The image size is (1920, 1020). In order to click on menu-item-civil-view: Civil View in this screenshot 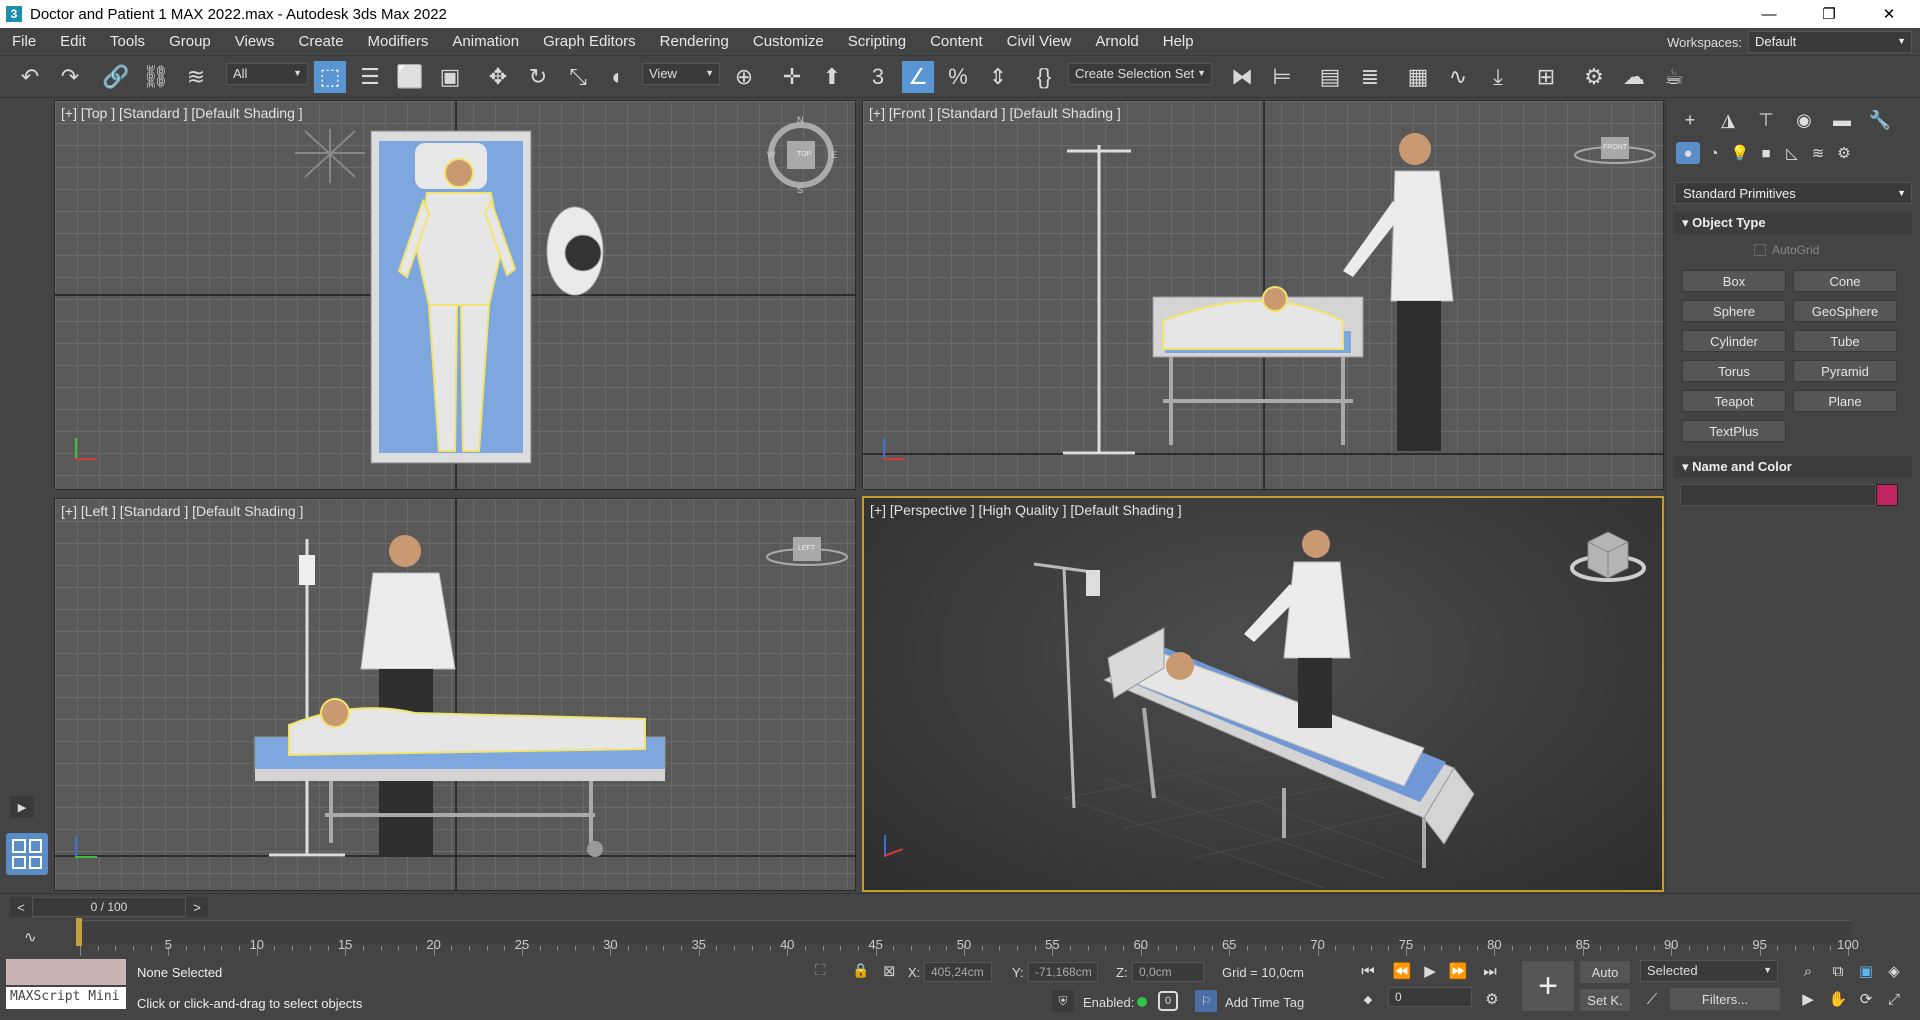, I will do `click(1039, 42)`.